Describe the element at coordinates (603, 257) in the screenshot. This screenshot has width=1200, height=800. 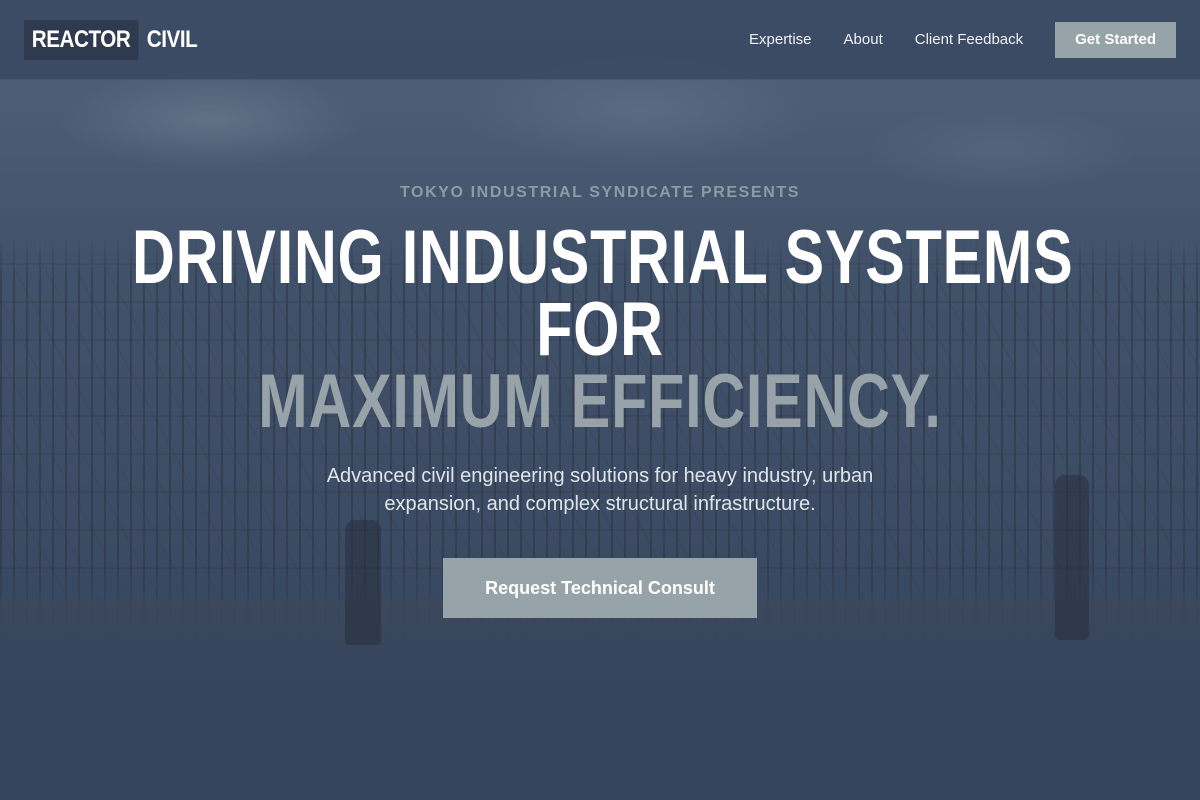
I see `headline-line-1: DRIVING INDUSTRIAL SYSTEMS` at that location.